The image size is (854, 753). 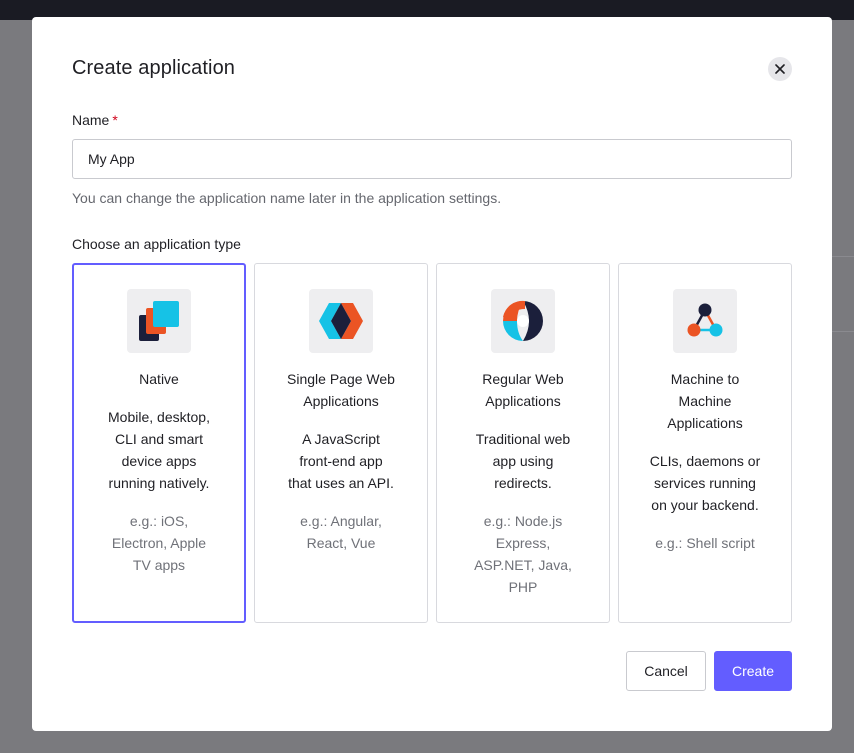 What do you see at coordinates (753, 671) in the screenshot?
I see `create-button: Create` at bounding box center [753, 671].